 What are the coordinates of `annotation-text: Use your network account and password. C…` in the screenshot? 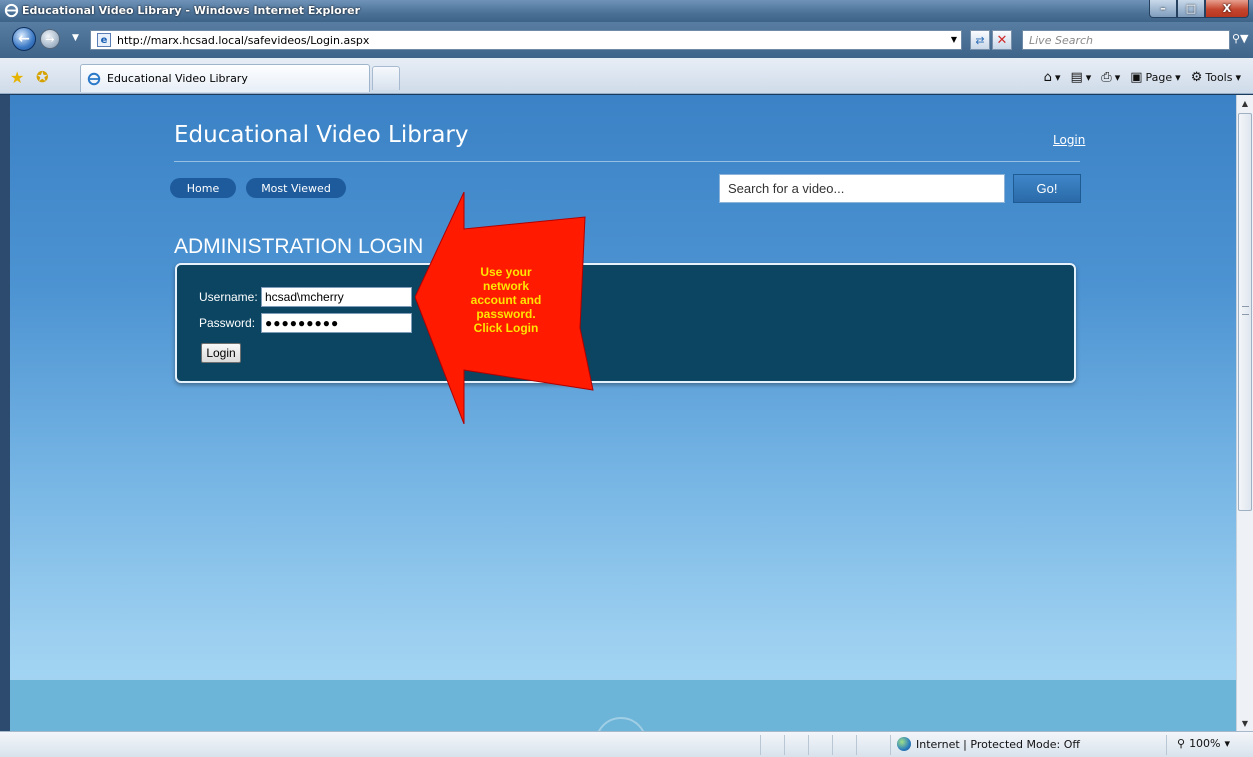 It's located at (506, 300).